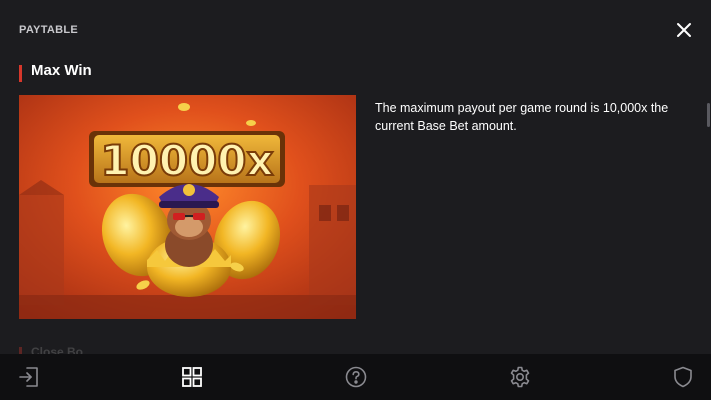 The width and height of the screenshot is (711, 400). I want to click on multiplier-label: 10000x, so click(186, 160).